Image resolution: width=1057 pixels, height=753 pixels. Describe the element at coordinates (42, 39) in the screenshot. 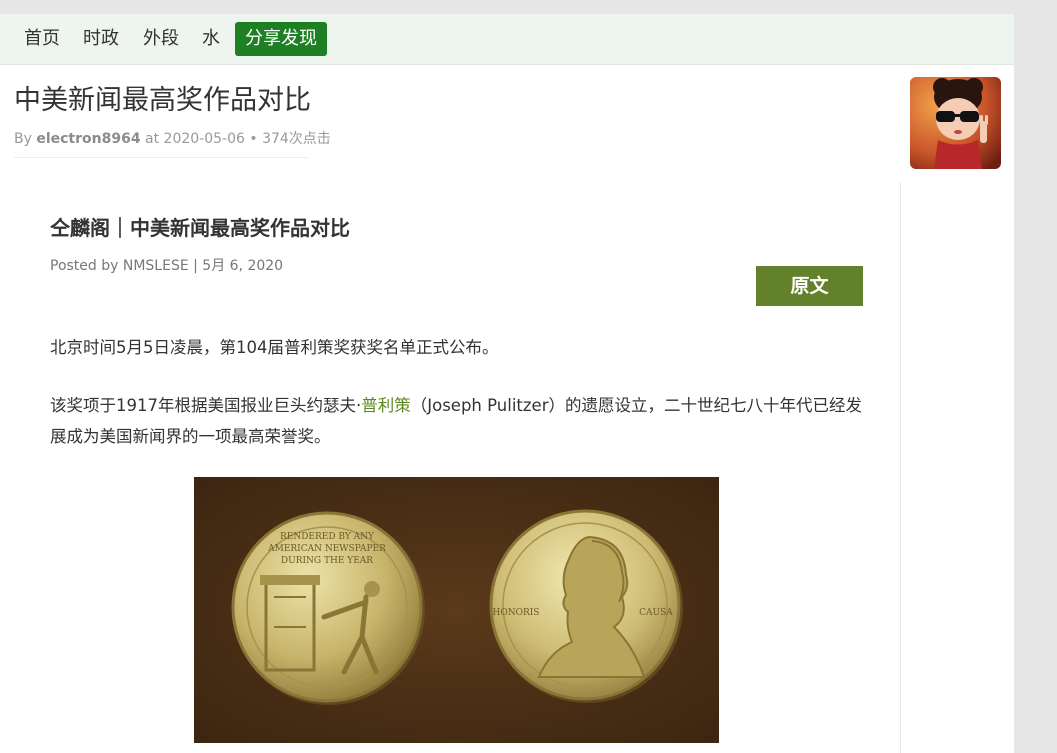

I see `nav-item-home: 首页` at that location.